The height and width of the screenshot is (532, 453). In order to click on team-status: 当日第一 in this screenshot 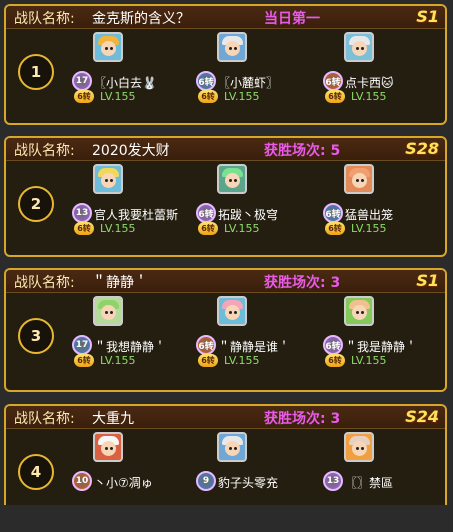, I will do `click(292, 19)`.